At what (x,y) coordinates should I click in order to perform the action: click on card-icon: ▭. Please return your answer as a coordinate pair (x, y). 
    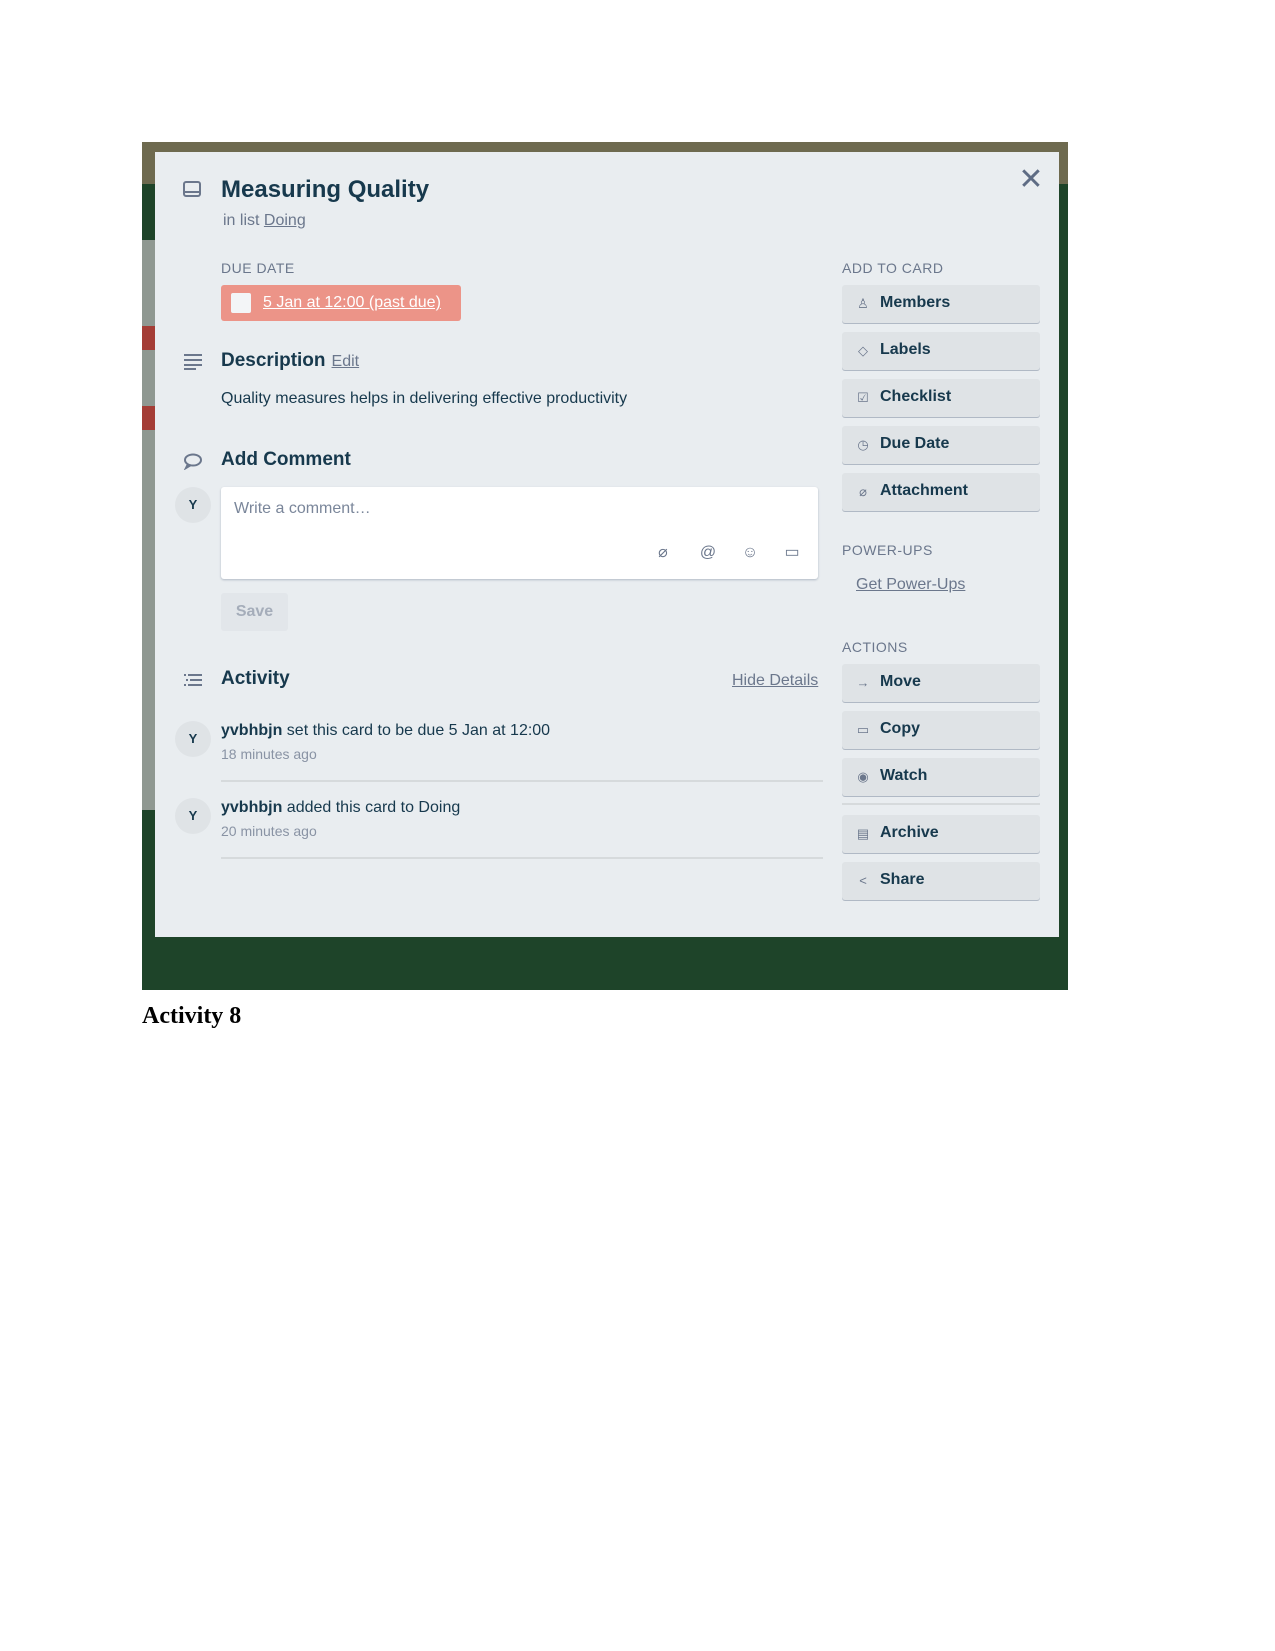
    Looking at the image, I should click on (792, 553).